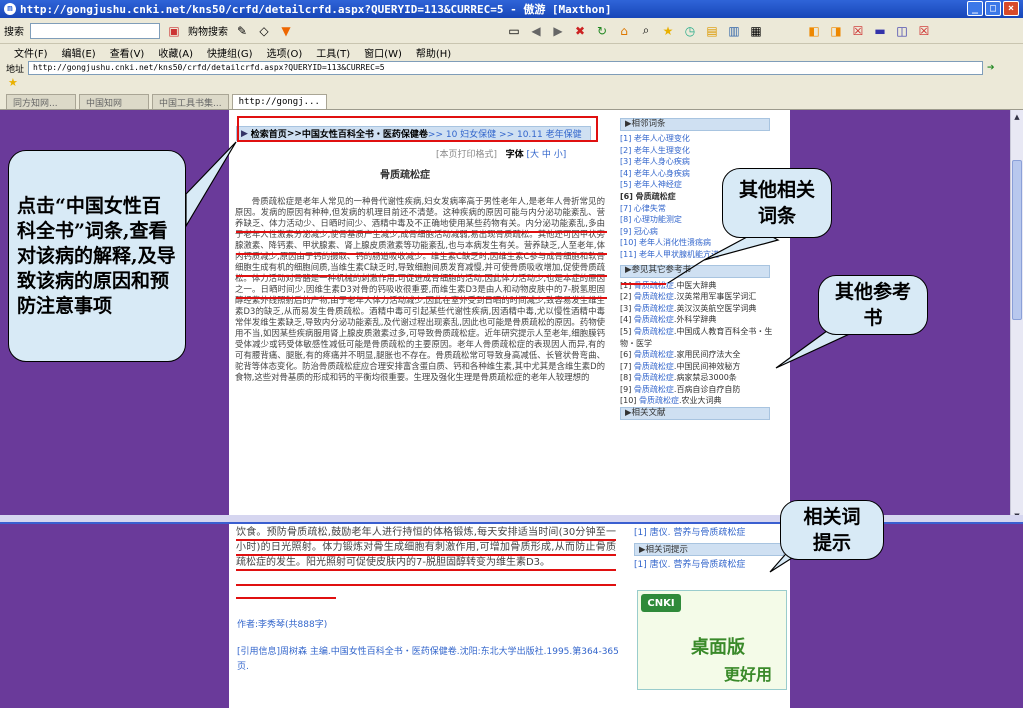 The image size is (1023, 708). I want to click on tool-icon: ✎, so click(242, 31).